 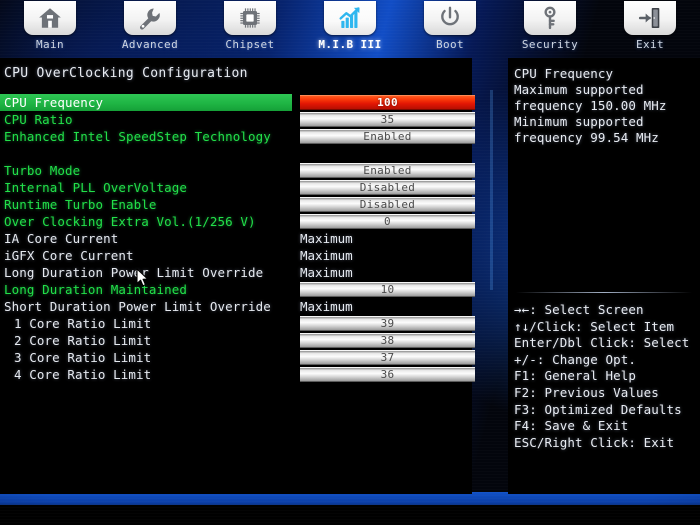 What do you see at coordinates (54, 102) in the screenshot?
I see `setting-label: CPU Frequency` at bounding box center [54, 102].